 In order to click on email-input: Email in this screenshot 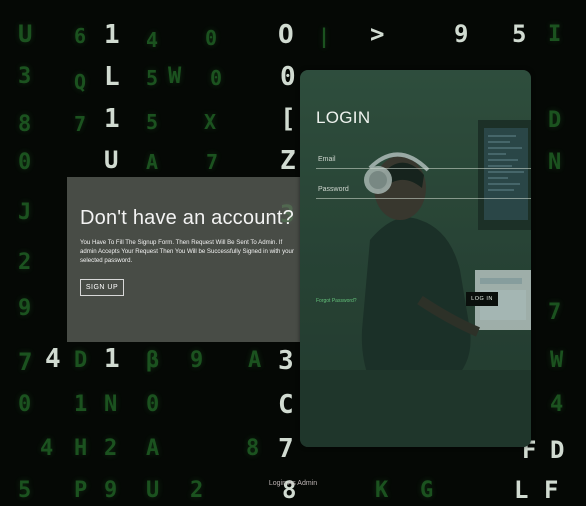, I will do `click(327, 159)`.